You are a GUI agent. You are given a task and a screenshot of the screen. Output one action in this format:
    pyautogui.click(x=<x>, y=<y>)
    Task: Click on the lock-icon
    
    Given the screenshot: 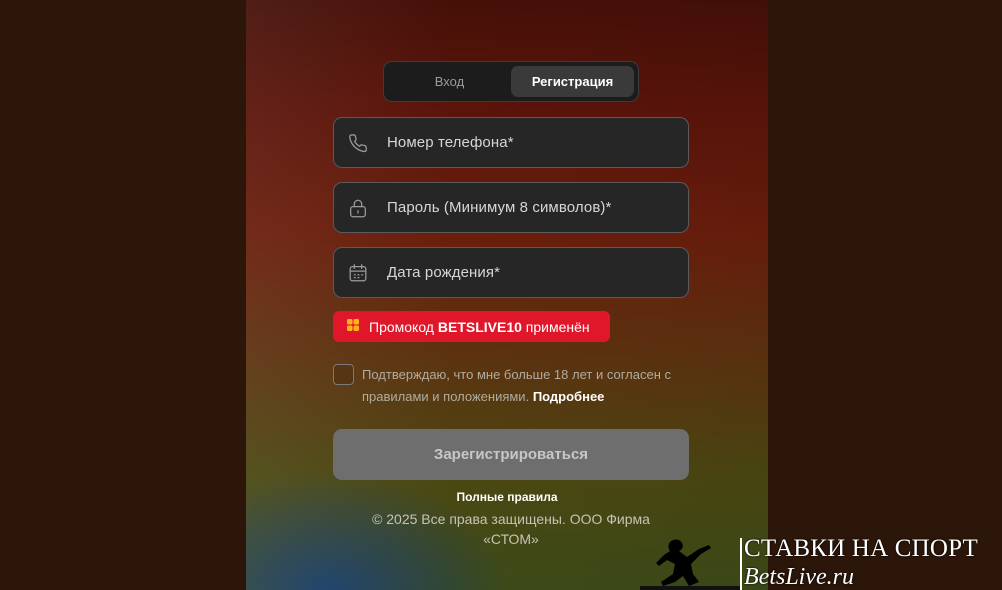 What is the action you would take?
    pyautogui.click(x=358, y=208)
    